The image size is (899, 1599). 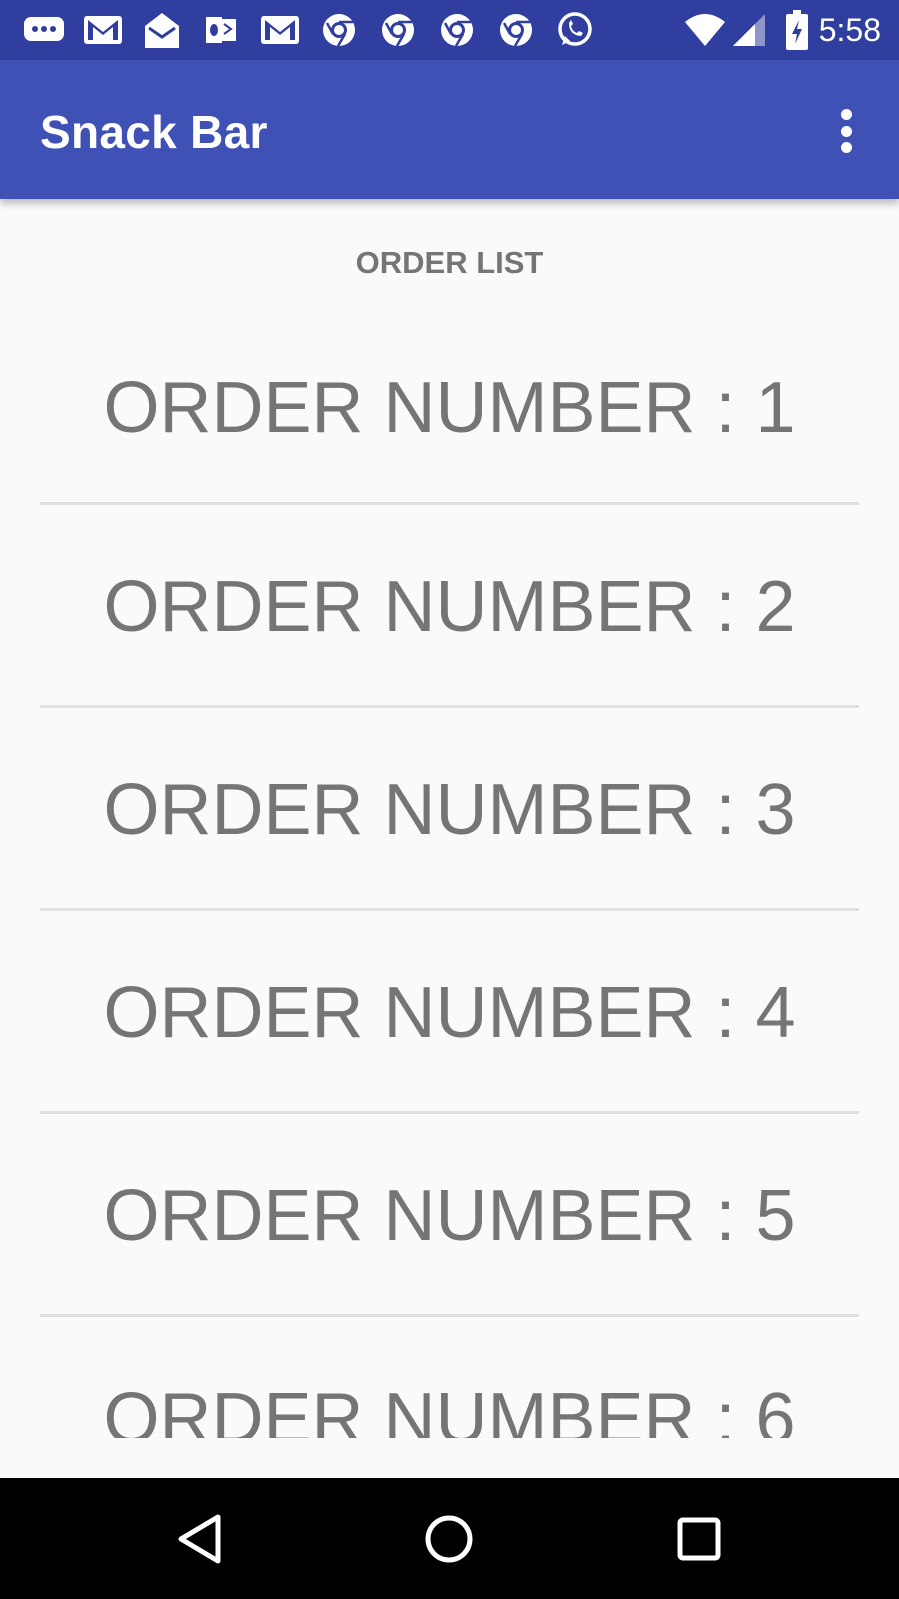 I want to click on back-icon, so click(x=200, y=1539).